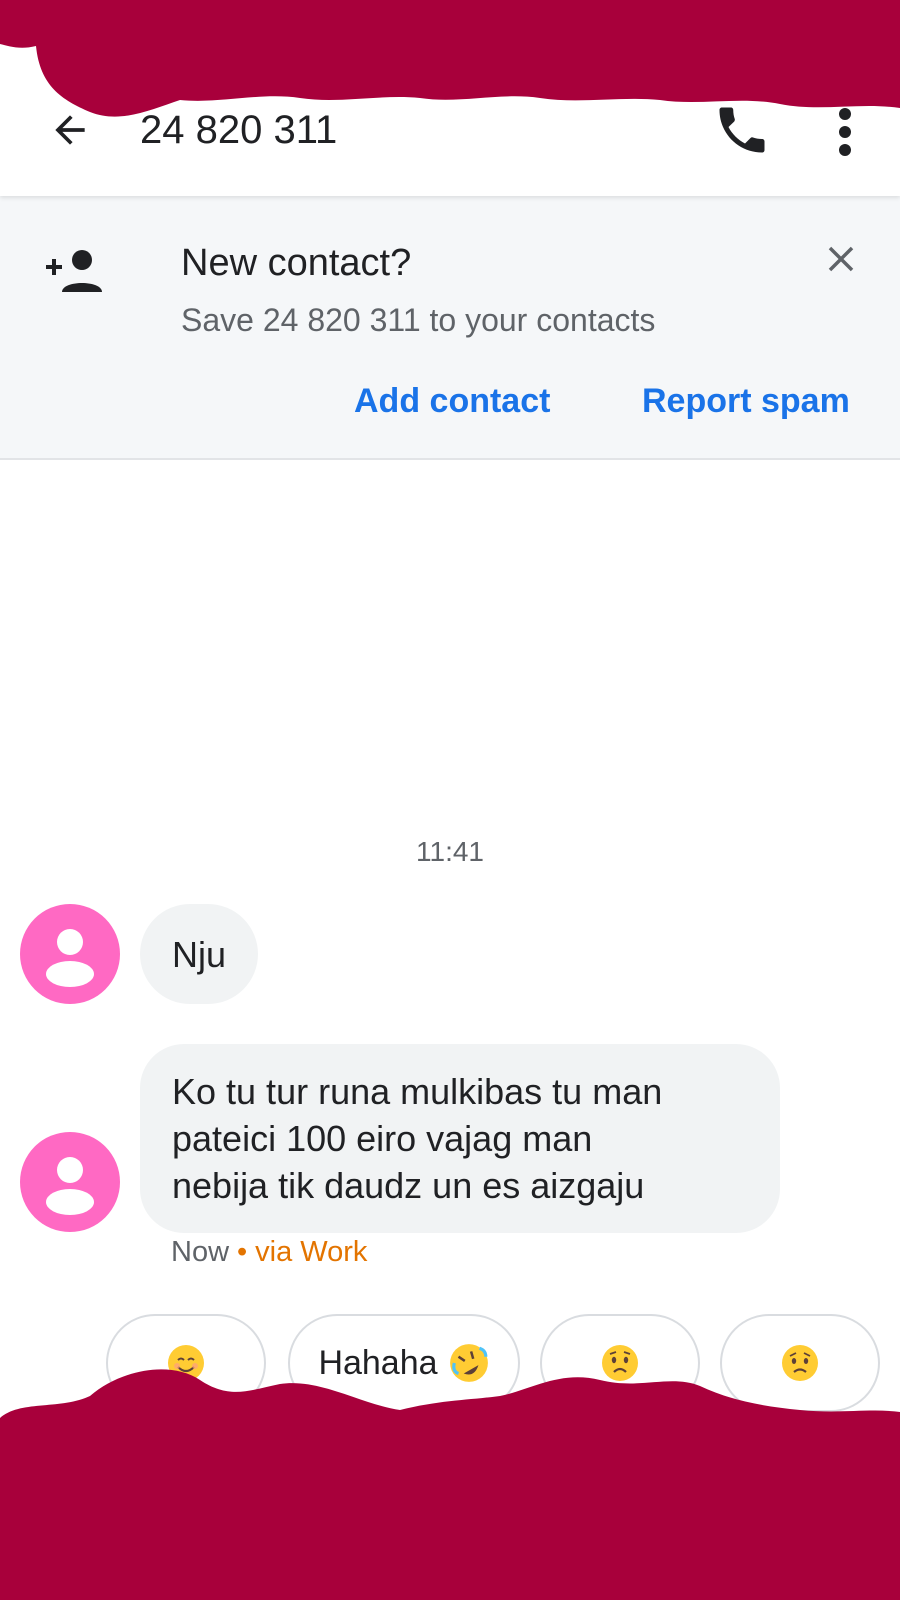  I want to click on person-add-icon, so click(74, 271).